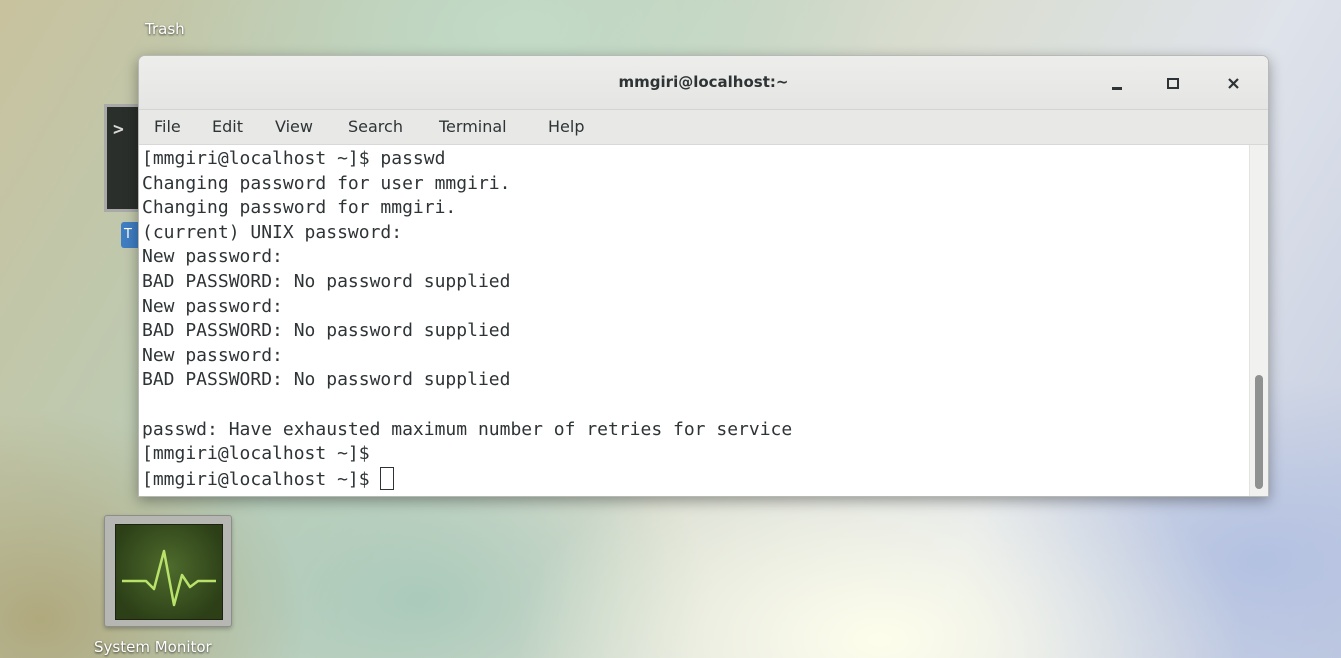 This screenshot has height=658, width=1341. Describe the element at coordinates (1258, 320) in the screenshot. I see `terminal-scrollbar` at that location.